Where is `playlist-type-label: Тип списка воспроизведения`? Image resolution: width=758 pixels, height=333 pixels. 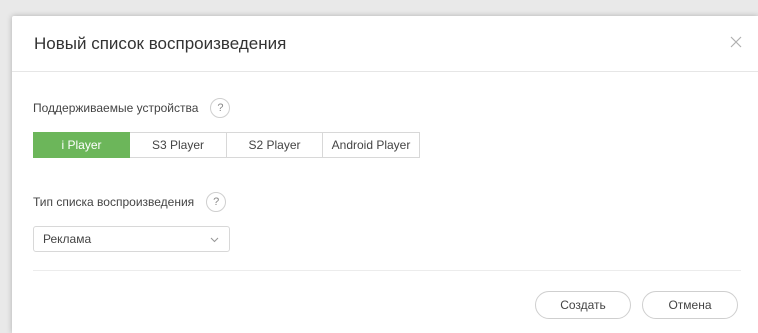
playlist-type-label: Тип списка воспроизведения is located at coordinates (114, 202).